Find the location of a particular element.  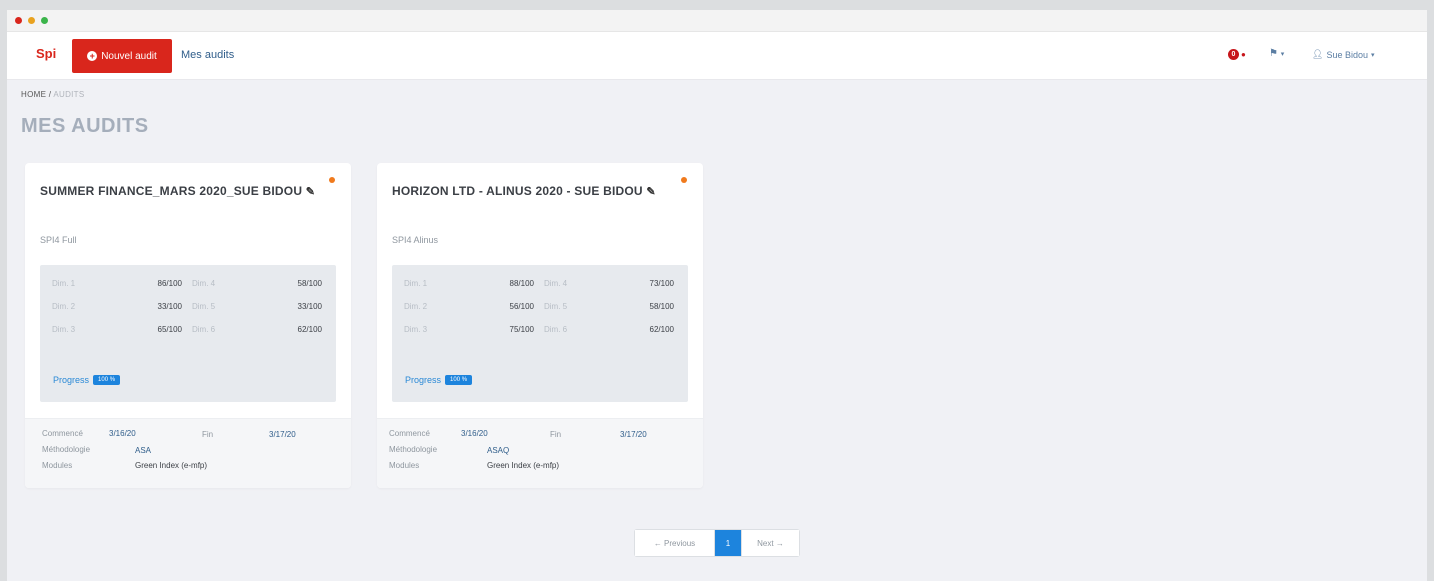

audit-title: HORIZON LTD - ALINUS 2020 - SUE BIDOU ✎ is located at coordinates (532, 191).